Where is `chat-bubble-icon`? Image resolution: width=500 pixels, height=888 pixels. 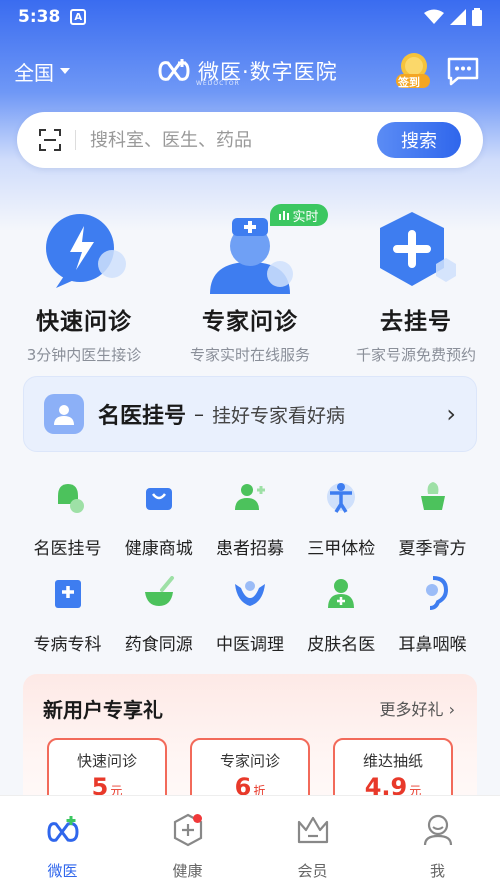 chat-bubble-icon is located at coordinates (463, 71).